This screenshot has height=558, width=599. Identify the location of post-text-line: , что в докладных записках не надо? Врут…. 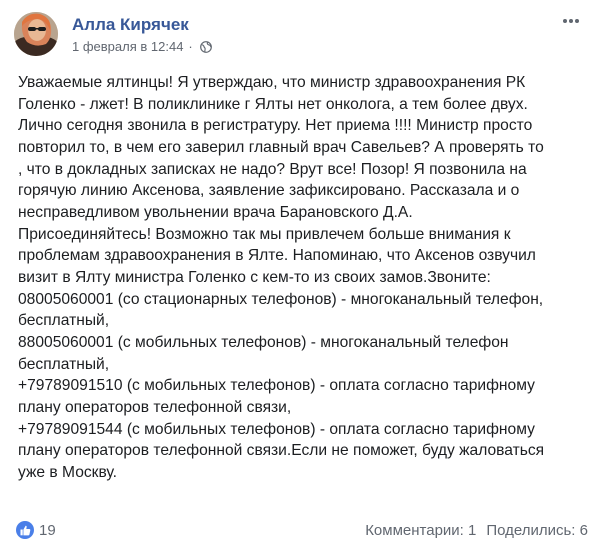
(272, 169).